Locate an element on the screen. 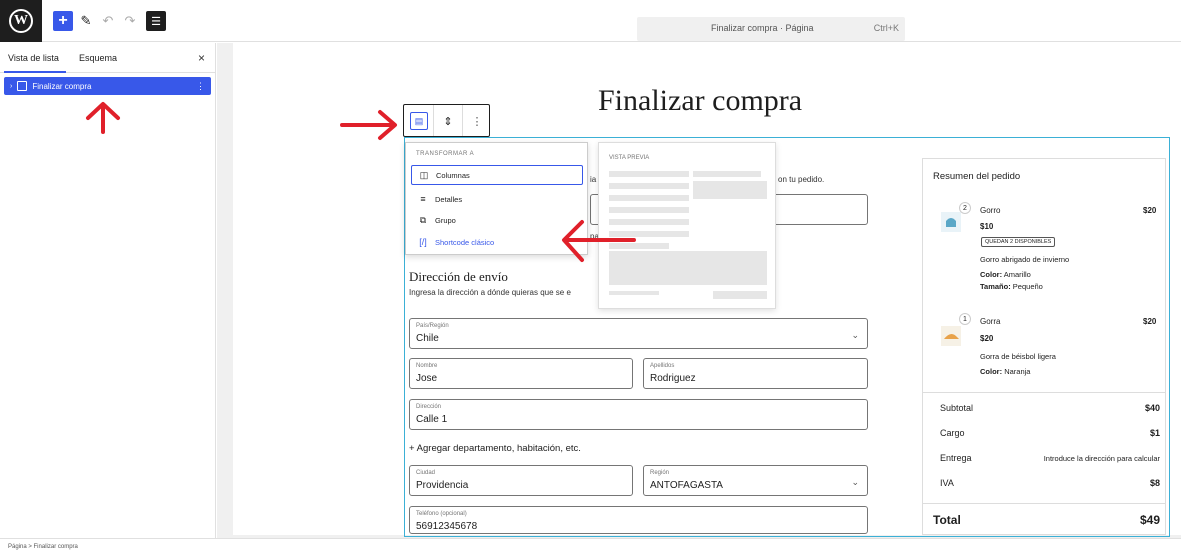 The image size is (1181, 554). preview-header: VISTA PREVIA is located at coordinates (629, 158).